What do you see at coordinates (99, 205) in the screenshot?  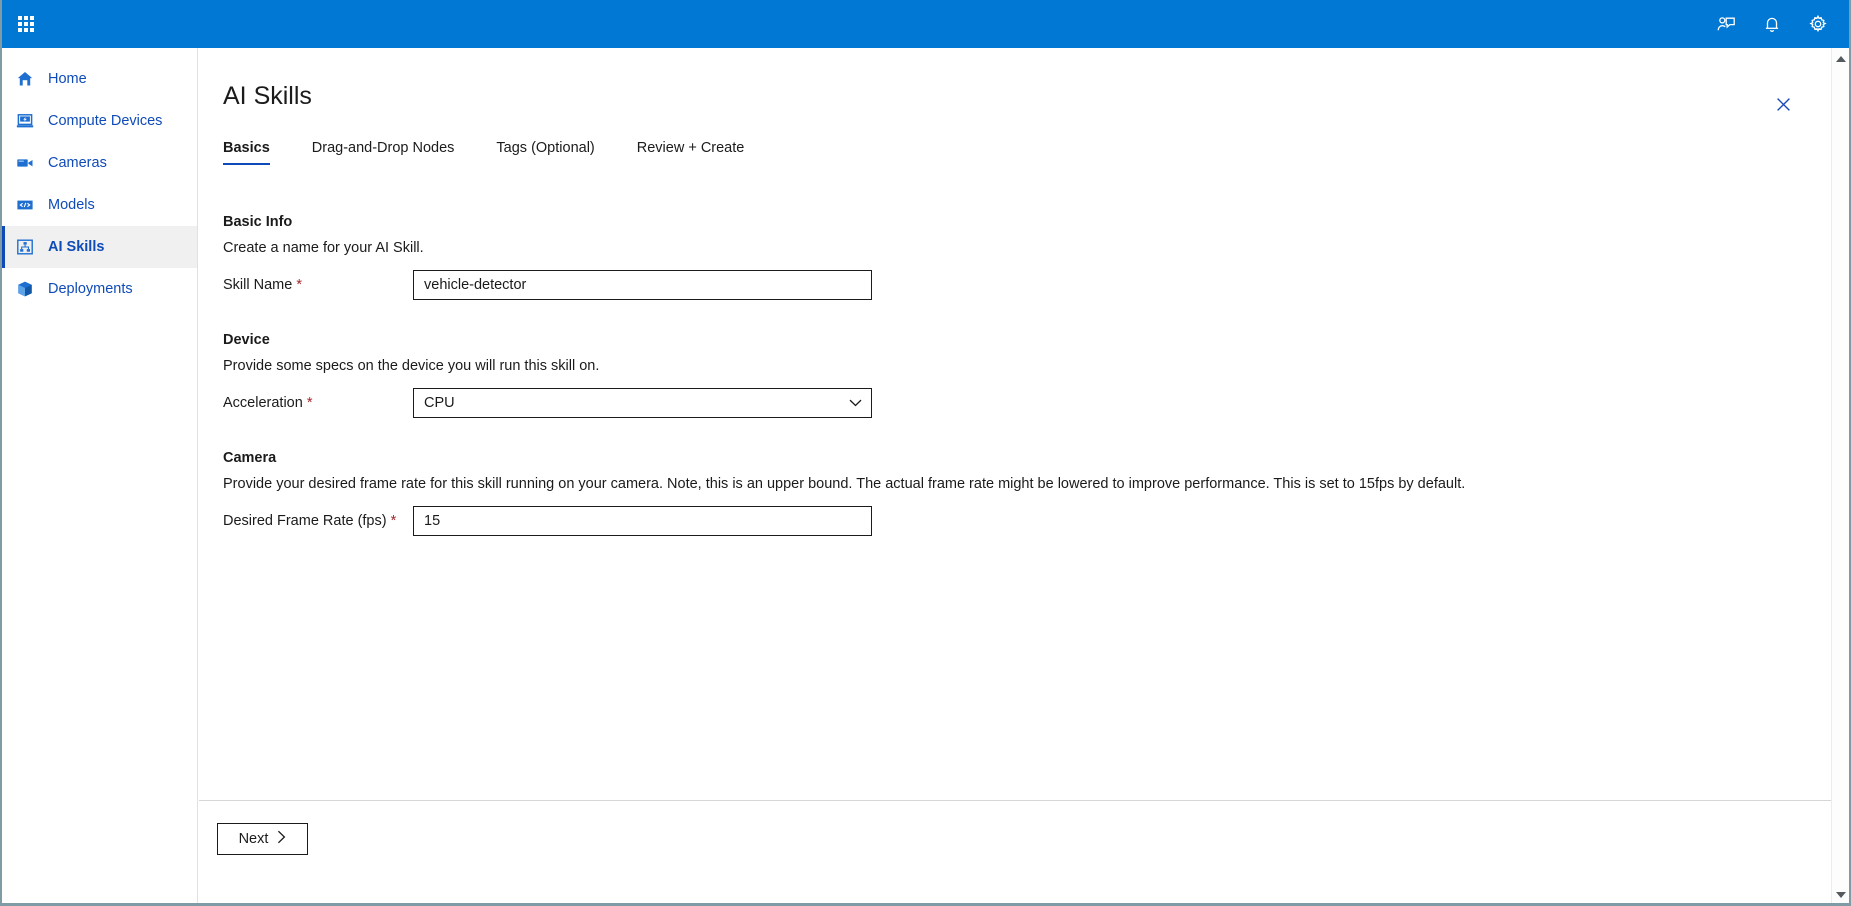 I see `sidebar-item-models: Models` at bounding box center [99, 205].